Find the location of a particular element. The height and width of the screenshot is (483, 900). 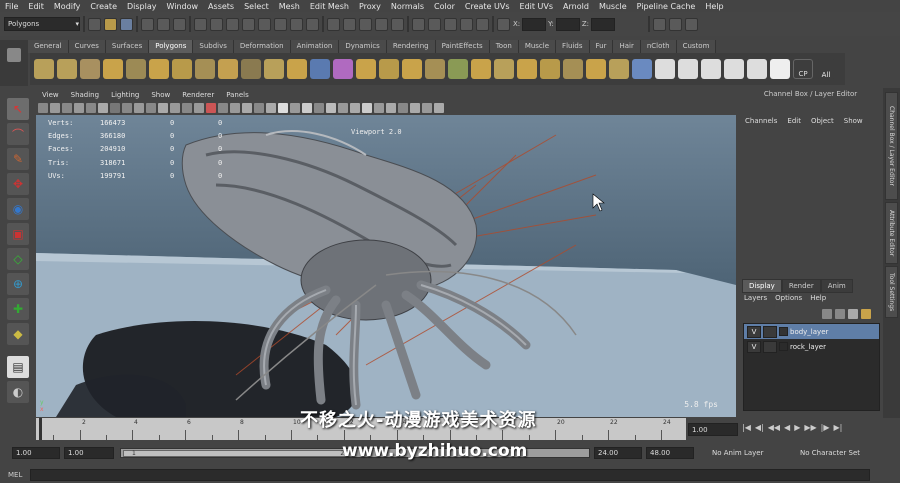

boolean-diff-icon is located at coordinates (435, 69).